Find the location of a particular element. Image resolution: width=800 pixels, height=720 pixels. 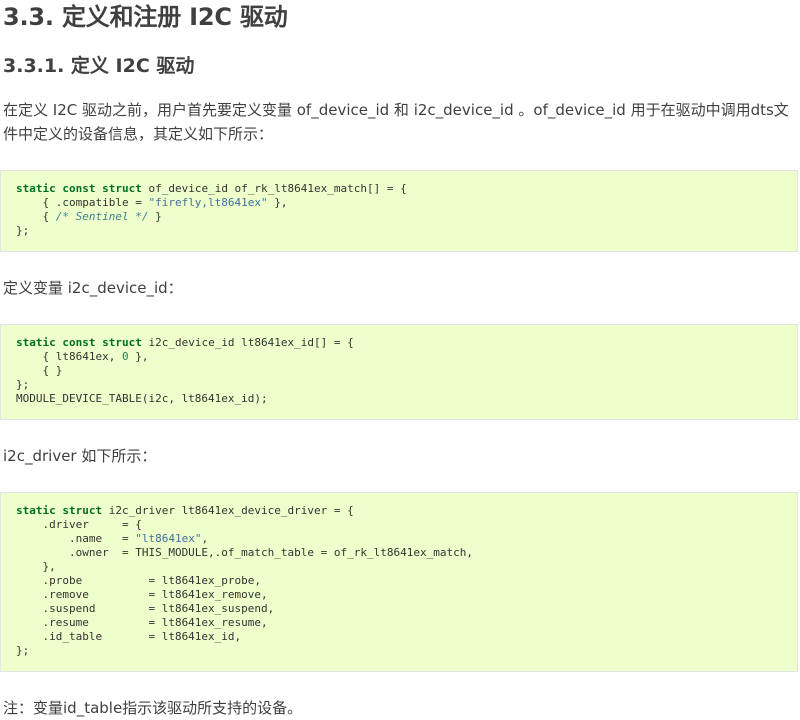

code-string: "firefly,lt8641ex" is located at coordinates (208, 202).